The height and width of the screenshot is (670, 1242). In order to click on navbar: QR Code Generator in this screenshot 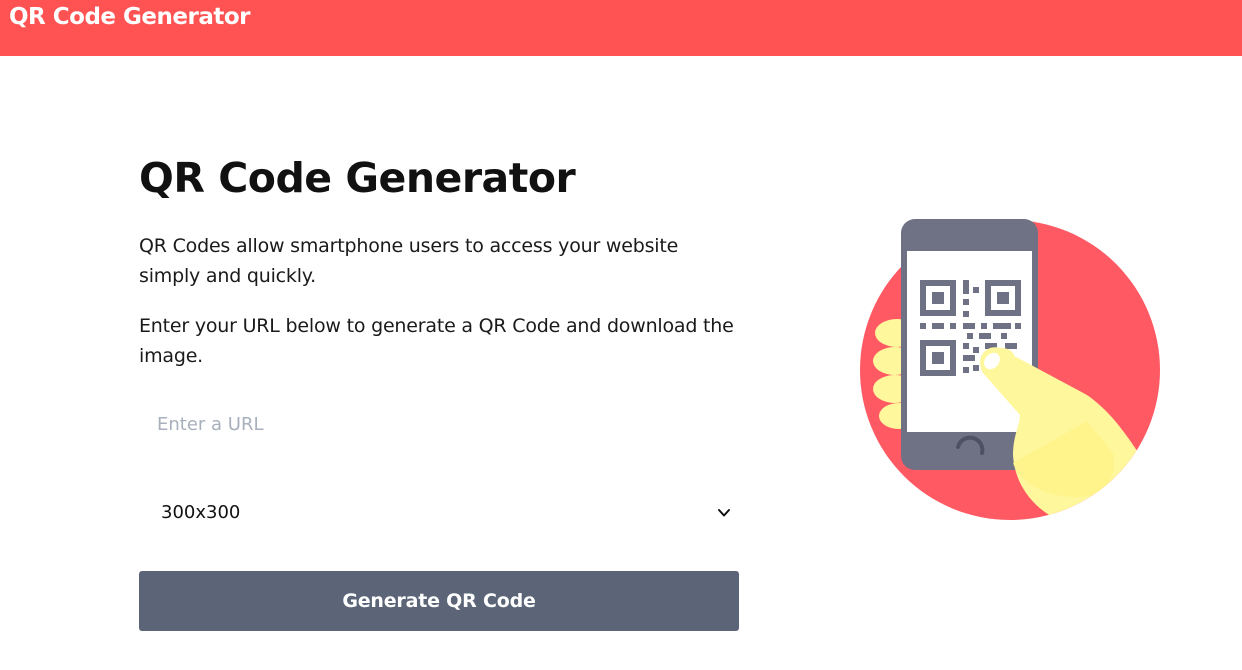, I will do `click(621, 28)`.